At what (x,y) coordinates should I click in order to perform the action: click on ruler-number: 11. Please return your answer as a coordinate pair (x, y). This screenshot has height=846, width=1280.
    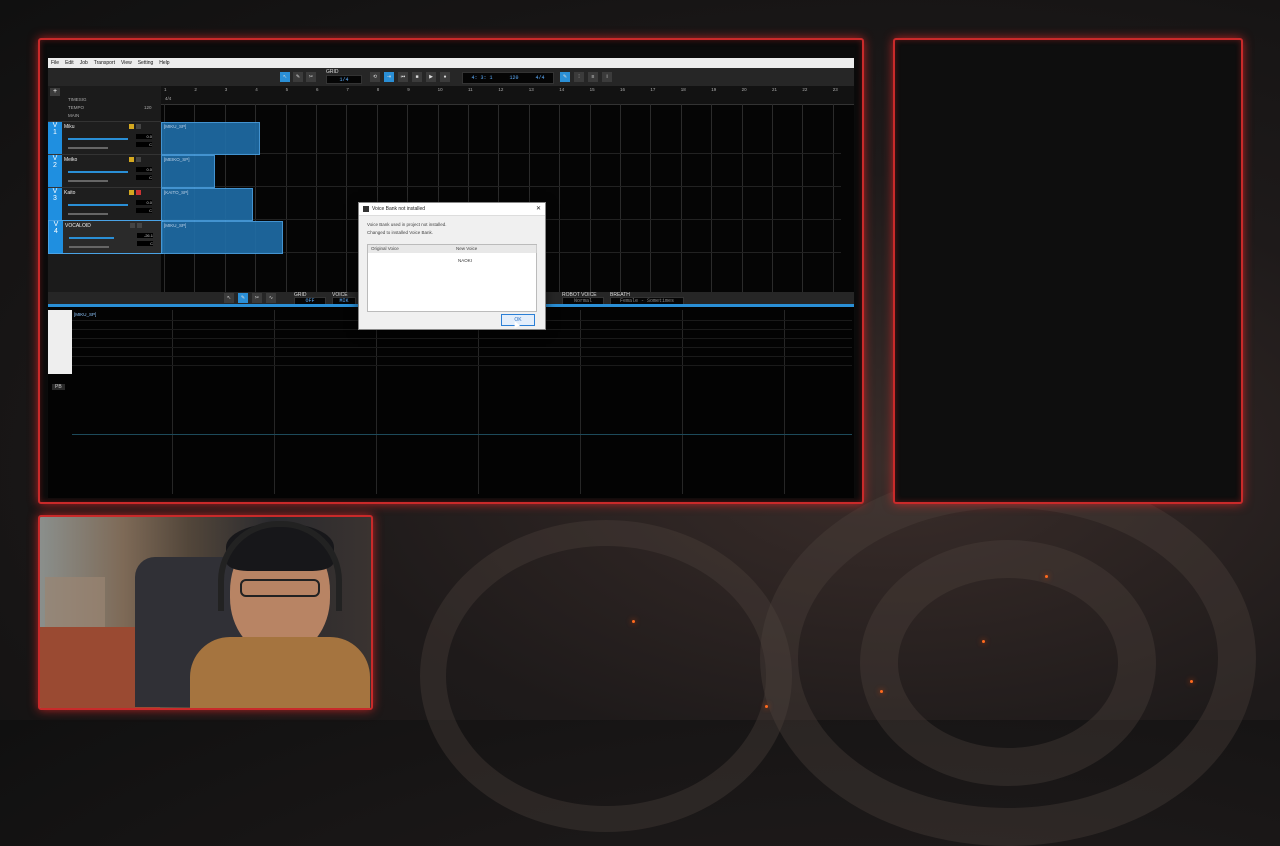
    Looking at the image, I should click on (470, 89).